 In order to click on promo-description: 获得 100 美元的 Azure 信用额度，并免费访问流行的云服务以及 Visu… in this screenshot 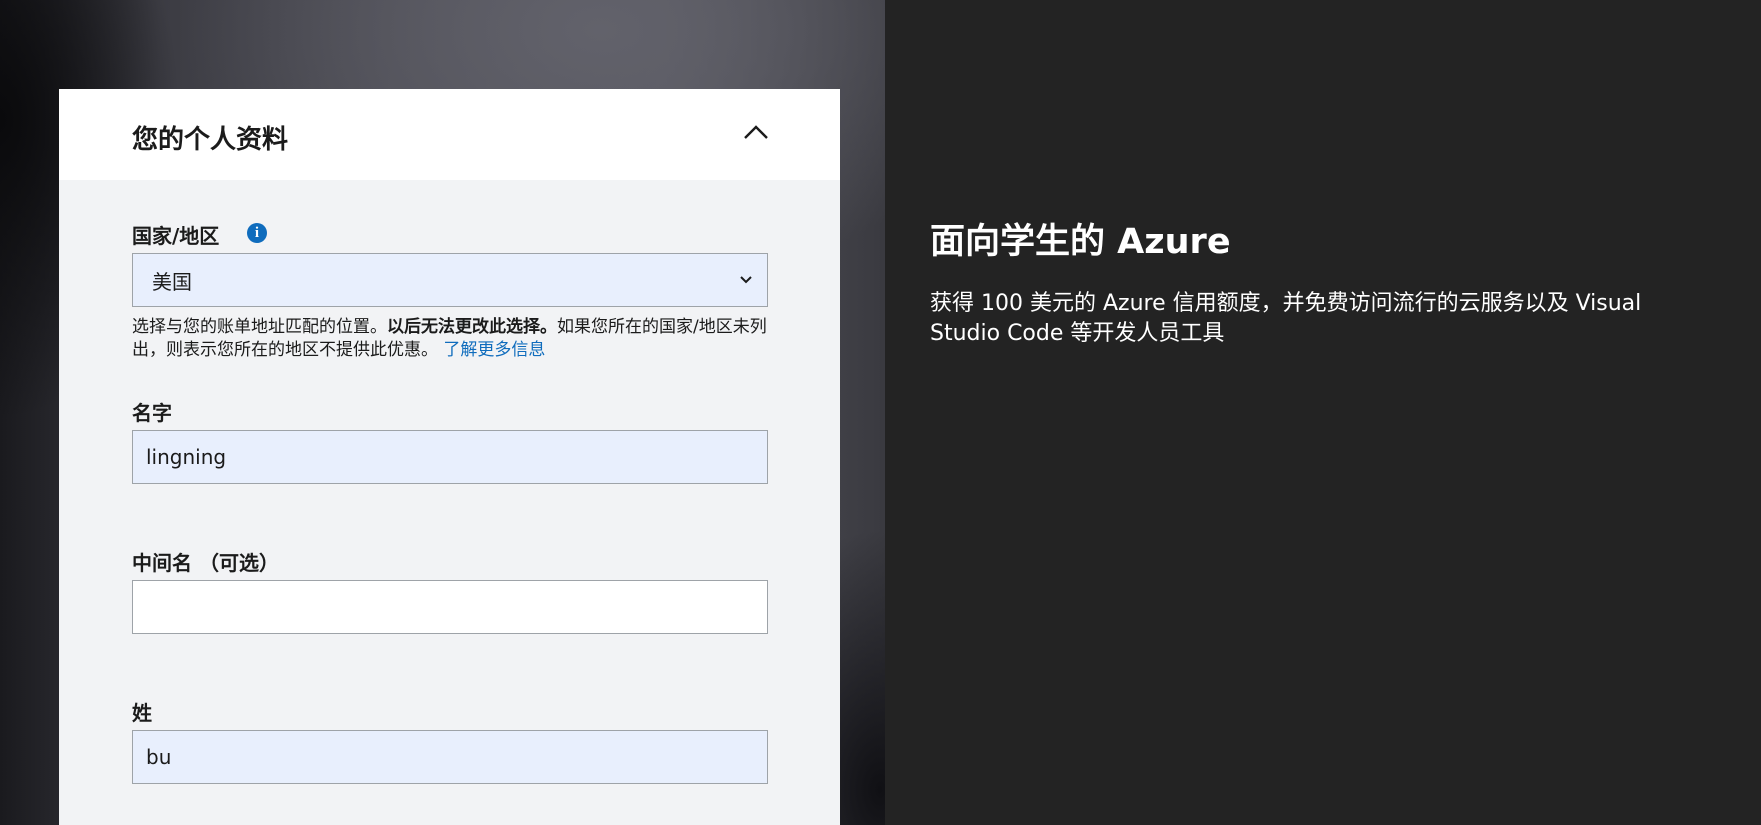, I will do `click(1286, 318)`.